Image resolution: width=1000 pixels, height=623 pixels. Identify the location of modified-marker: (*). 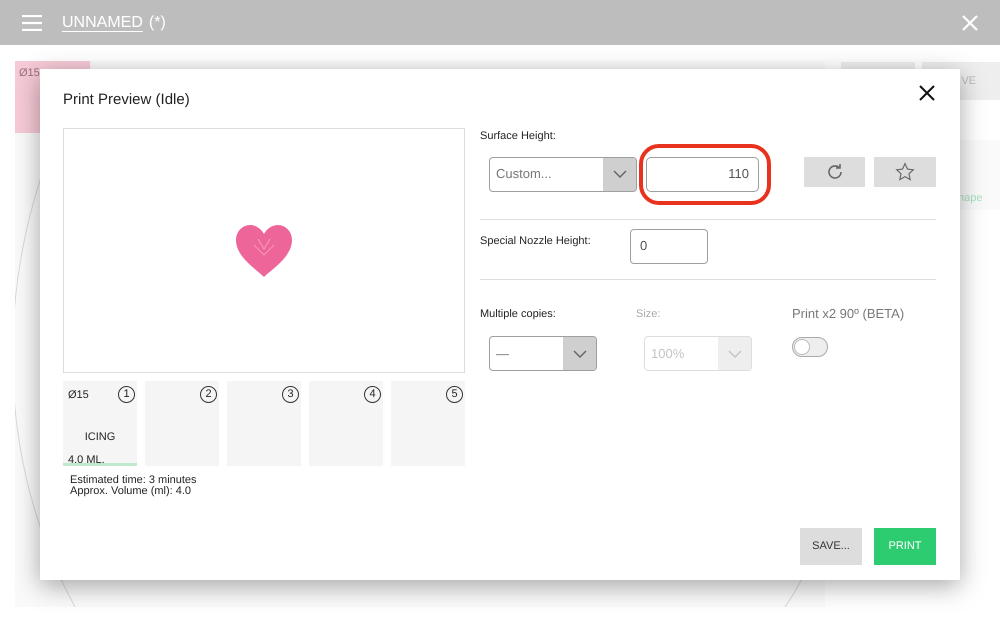
(157, 22).